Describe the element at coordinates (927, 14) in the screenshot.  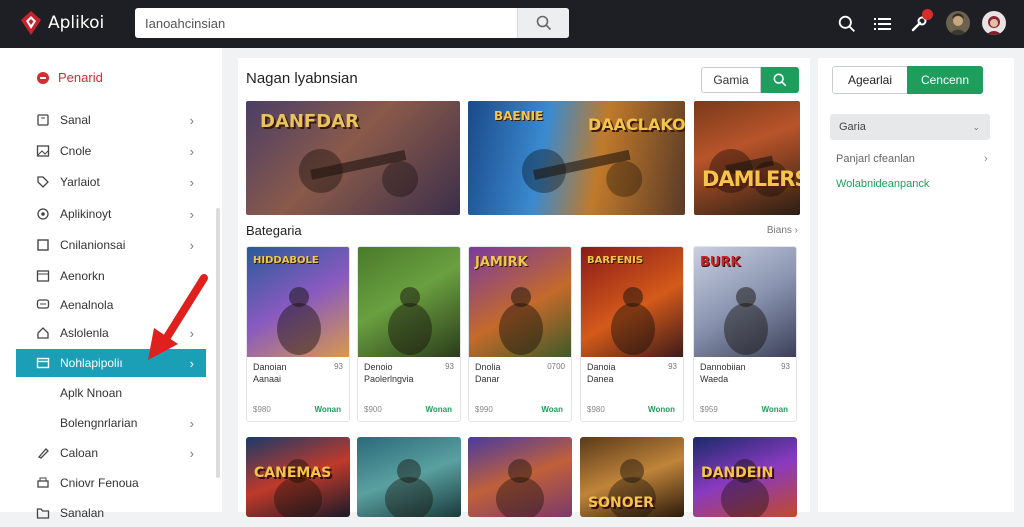
I see `notification-badge` at that location.